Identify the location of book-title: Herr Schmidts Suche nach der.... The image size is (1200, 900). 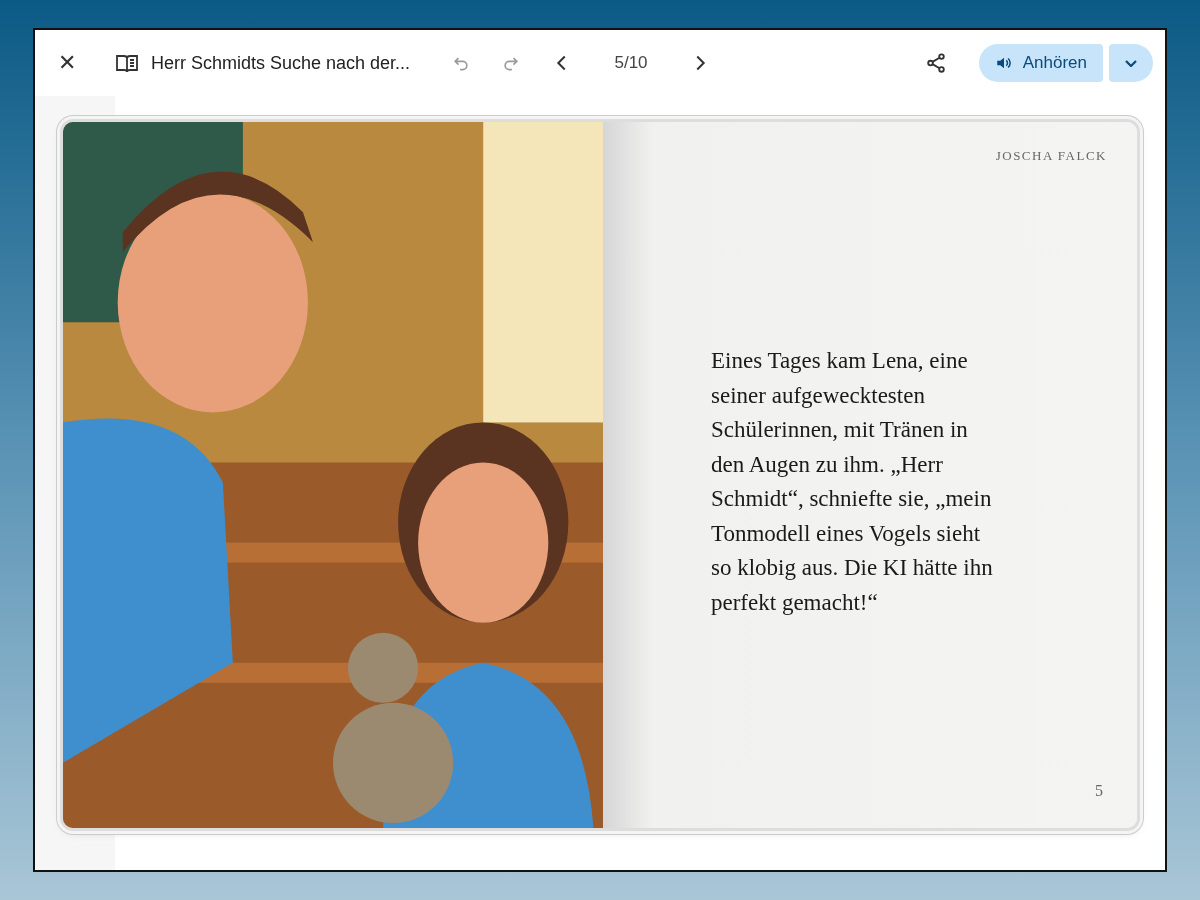
(281, 63).